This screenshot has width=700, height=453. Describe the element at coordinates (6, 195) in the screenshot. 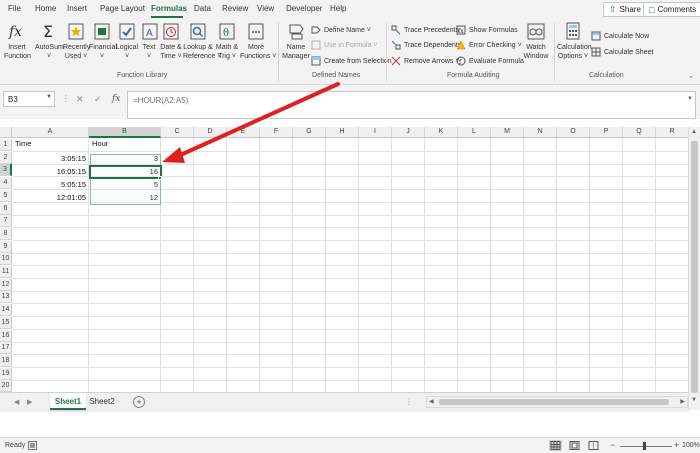

I see `row-header-5: 5` at that location.